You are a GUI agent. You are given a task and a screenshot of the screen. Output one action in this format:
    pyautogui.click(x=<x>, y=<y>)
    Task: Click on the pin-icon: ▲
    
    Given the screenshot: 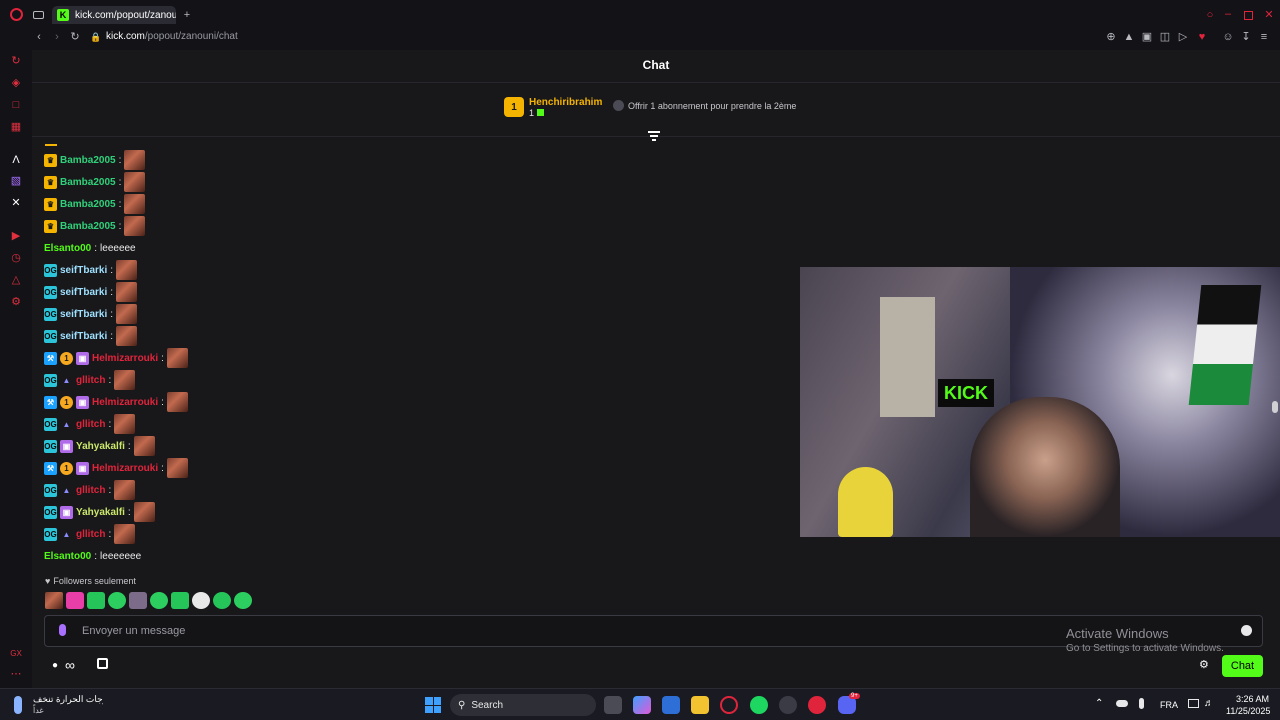 What is the action you would take?
    pyautogui.click(x=1129, y=37)
    